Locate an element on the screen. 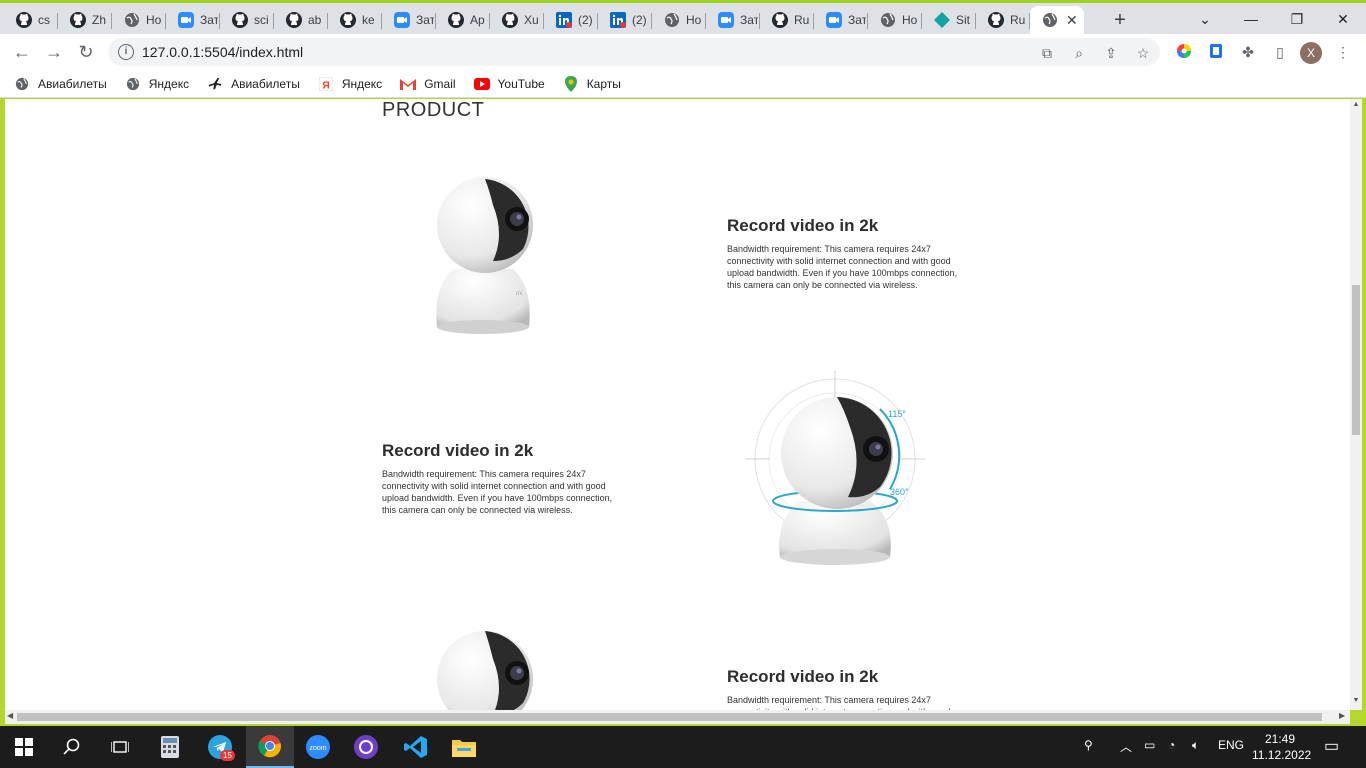  scroll-up-arrow-icon: ▲ is located at coordinates (1356, 104).